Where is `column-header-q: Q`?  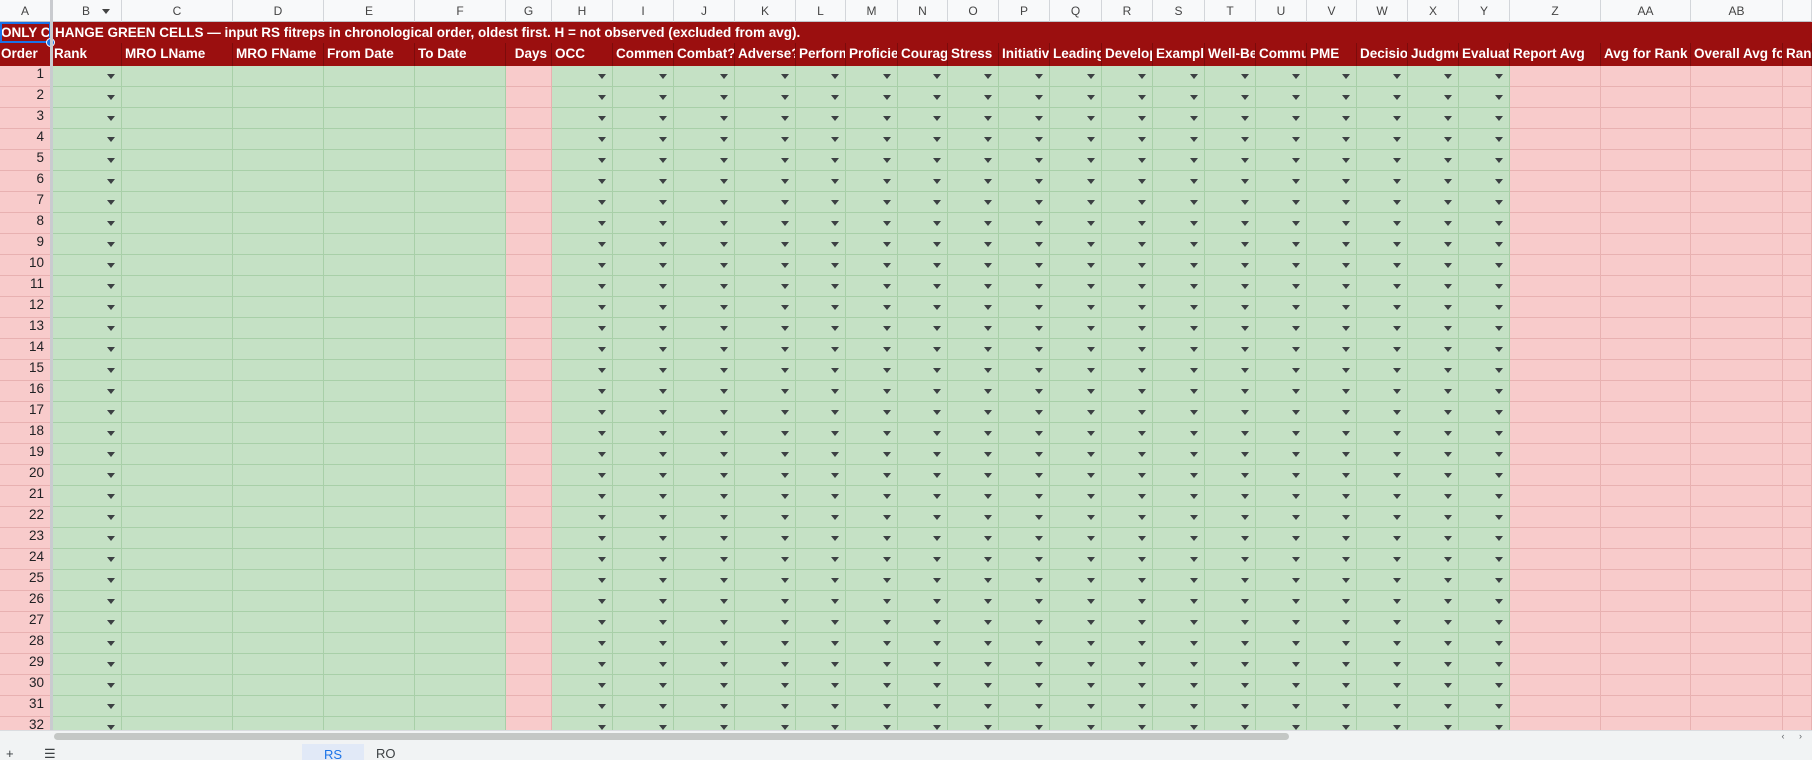
column-header-q: Q is located at coordinates (1076, 11).